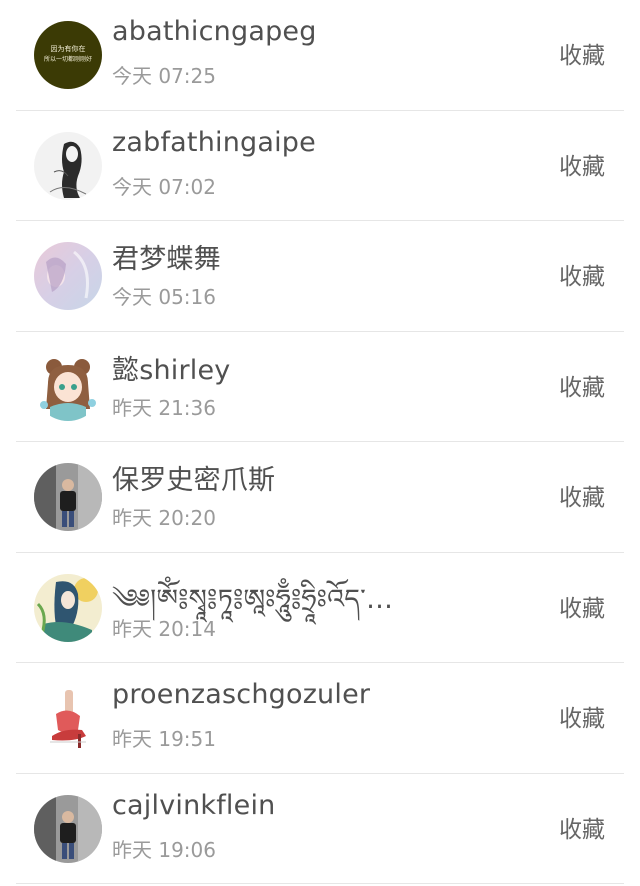 Image resolution: width=640 pixels, height=886 pixels. Describe the element at coordinates (320, 387) in the screenshot. I see `list-item: 懿shirley 昨天 21:36 收藏` at that location.